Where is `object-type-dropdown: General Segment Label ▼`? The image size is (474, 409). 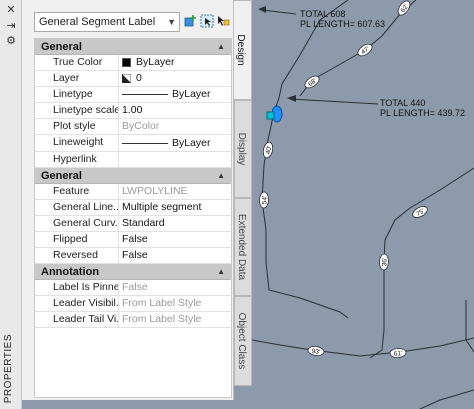 object-type-dropdown: General Segment Label ▼ is located at coordinates (107, 22).